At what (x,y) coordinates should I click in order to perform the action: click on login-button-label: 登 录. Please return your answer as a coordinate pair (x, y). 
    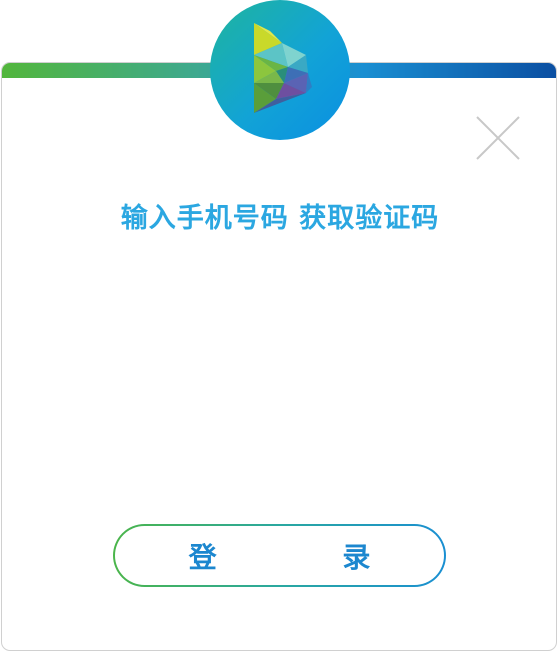
    Looking at the image, I should click on (308, 557).